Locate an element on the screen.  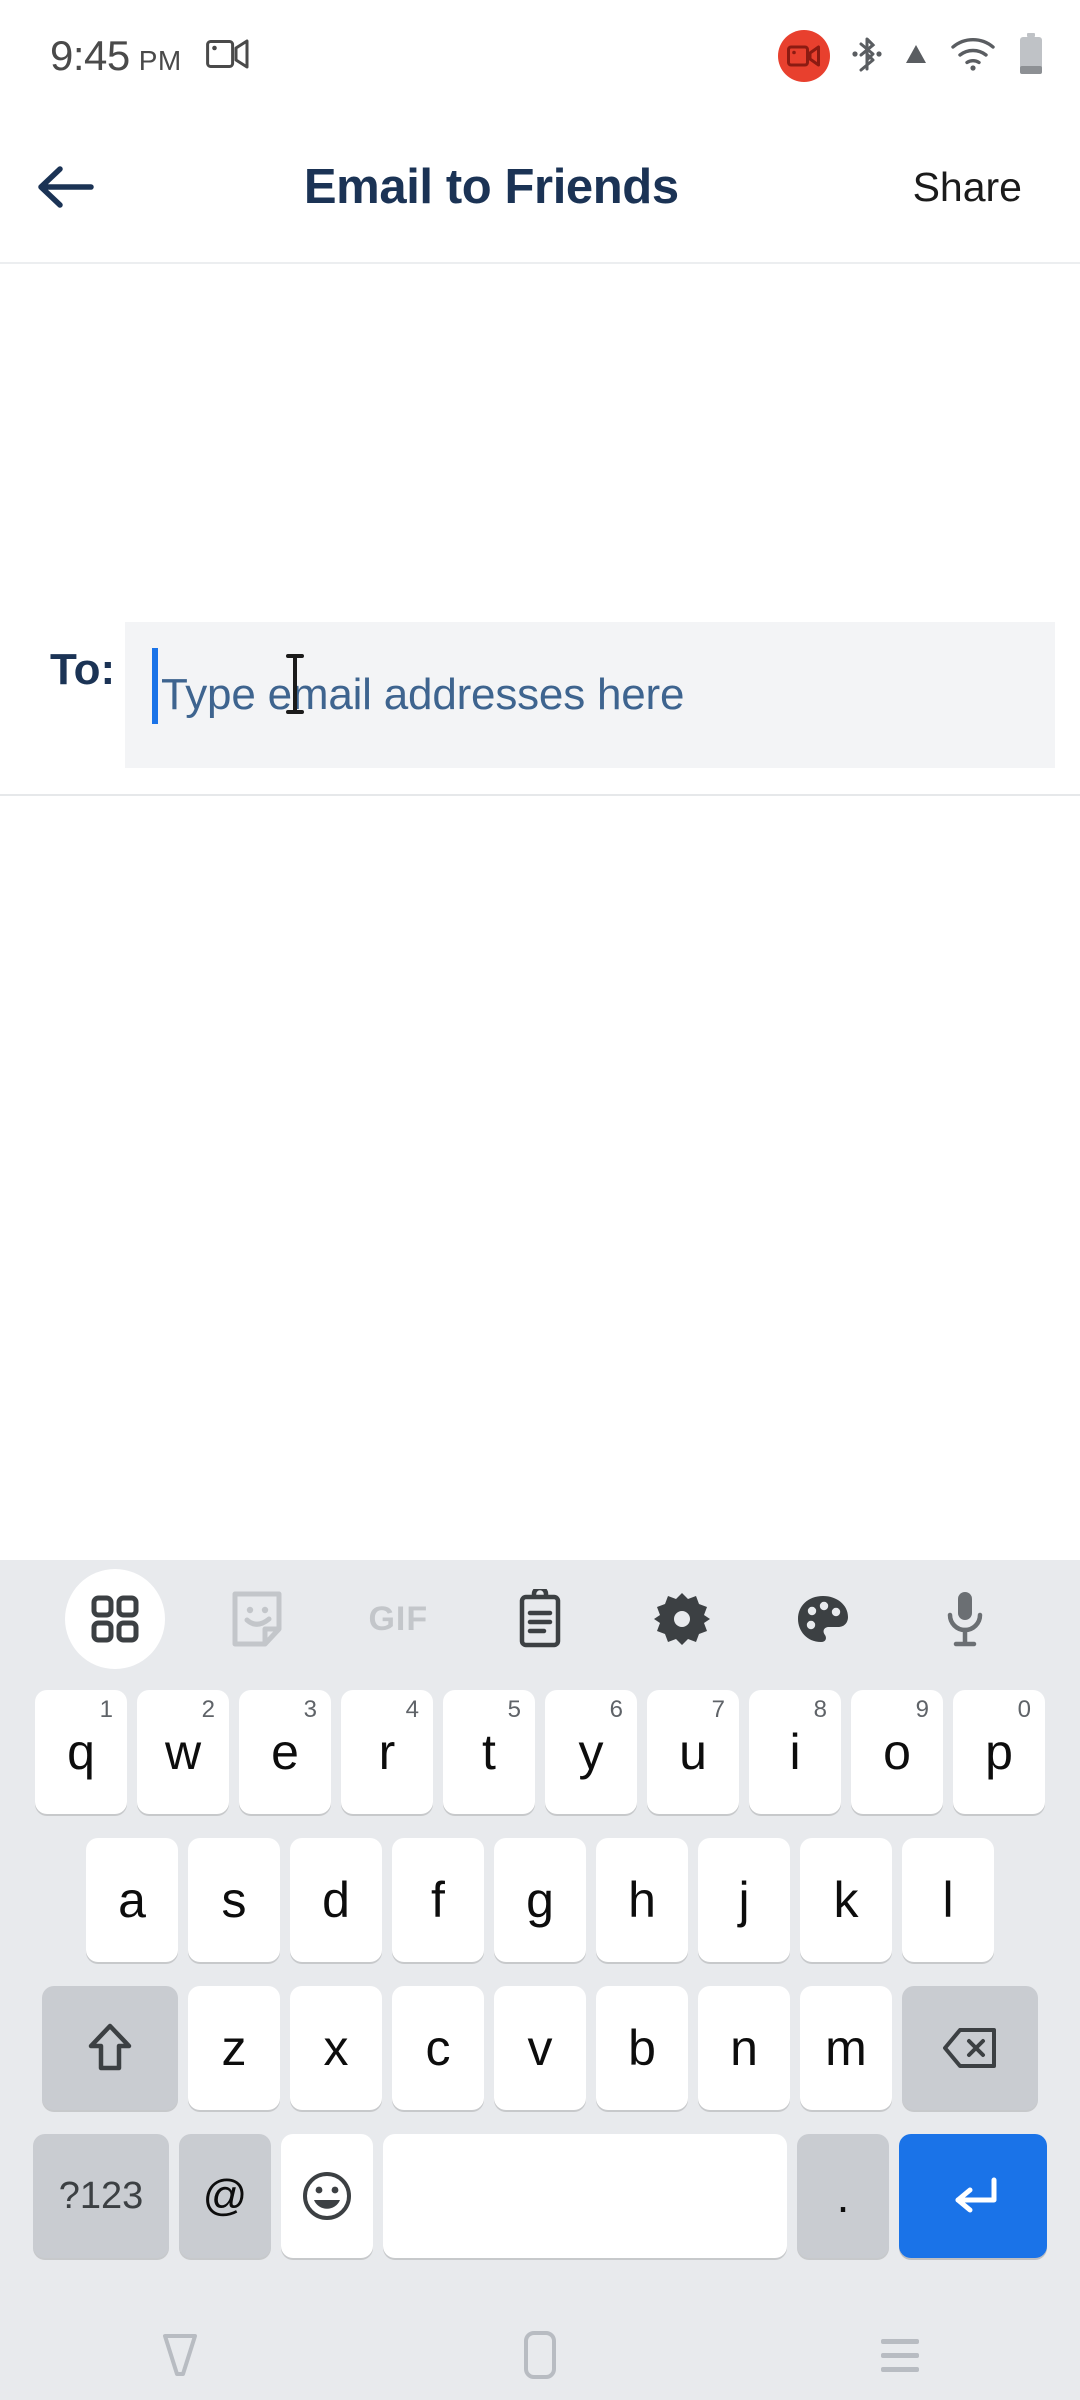
at-key: @ is located at coordinates (225, 2196).